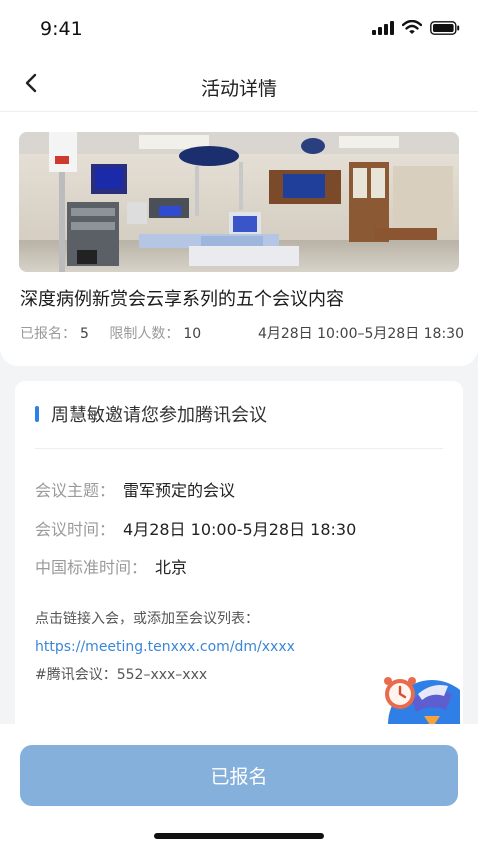  What do you see at coordinates (242, 333) in the screenshot?
I see `event-meta: 已报名： 5 限制人数： 10 4月28日 10:00–5月28日 18:30` at bounding box center [242, 333].